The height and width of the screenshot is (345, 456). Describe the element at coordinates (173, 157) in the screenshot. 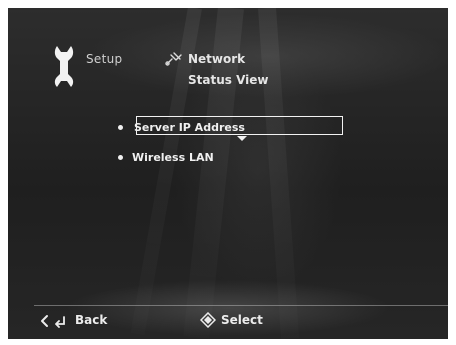

I see `menu-item-label: Wireless LAN` at that location.